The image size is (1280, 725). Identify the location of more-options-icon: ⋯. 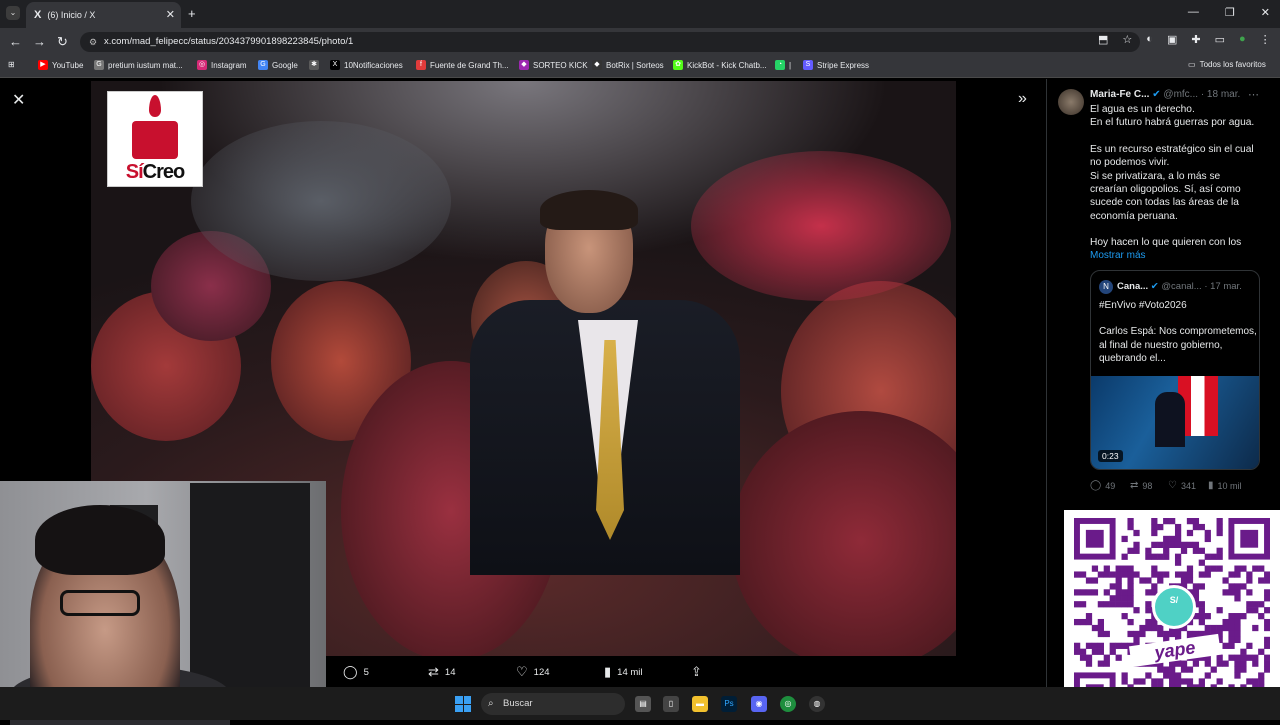
(1253, 94).